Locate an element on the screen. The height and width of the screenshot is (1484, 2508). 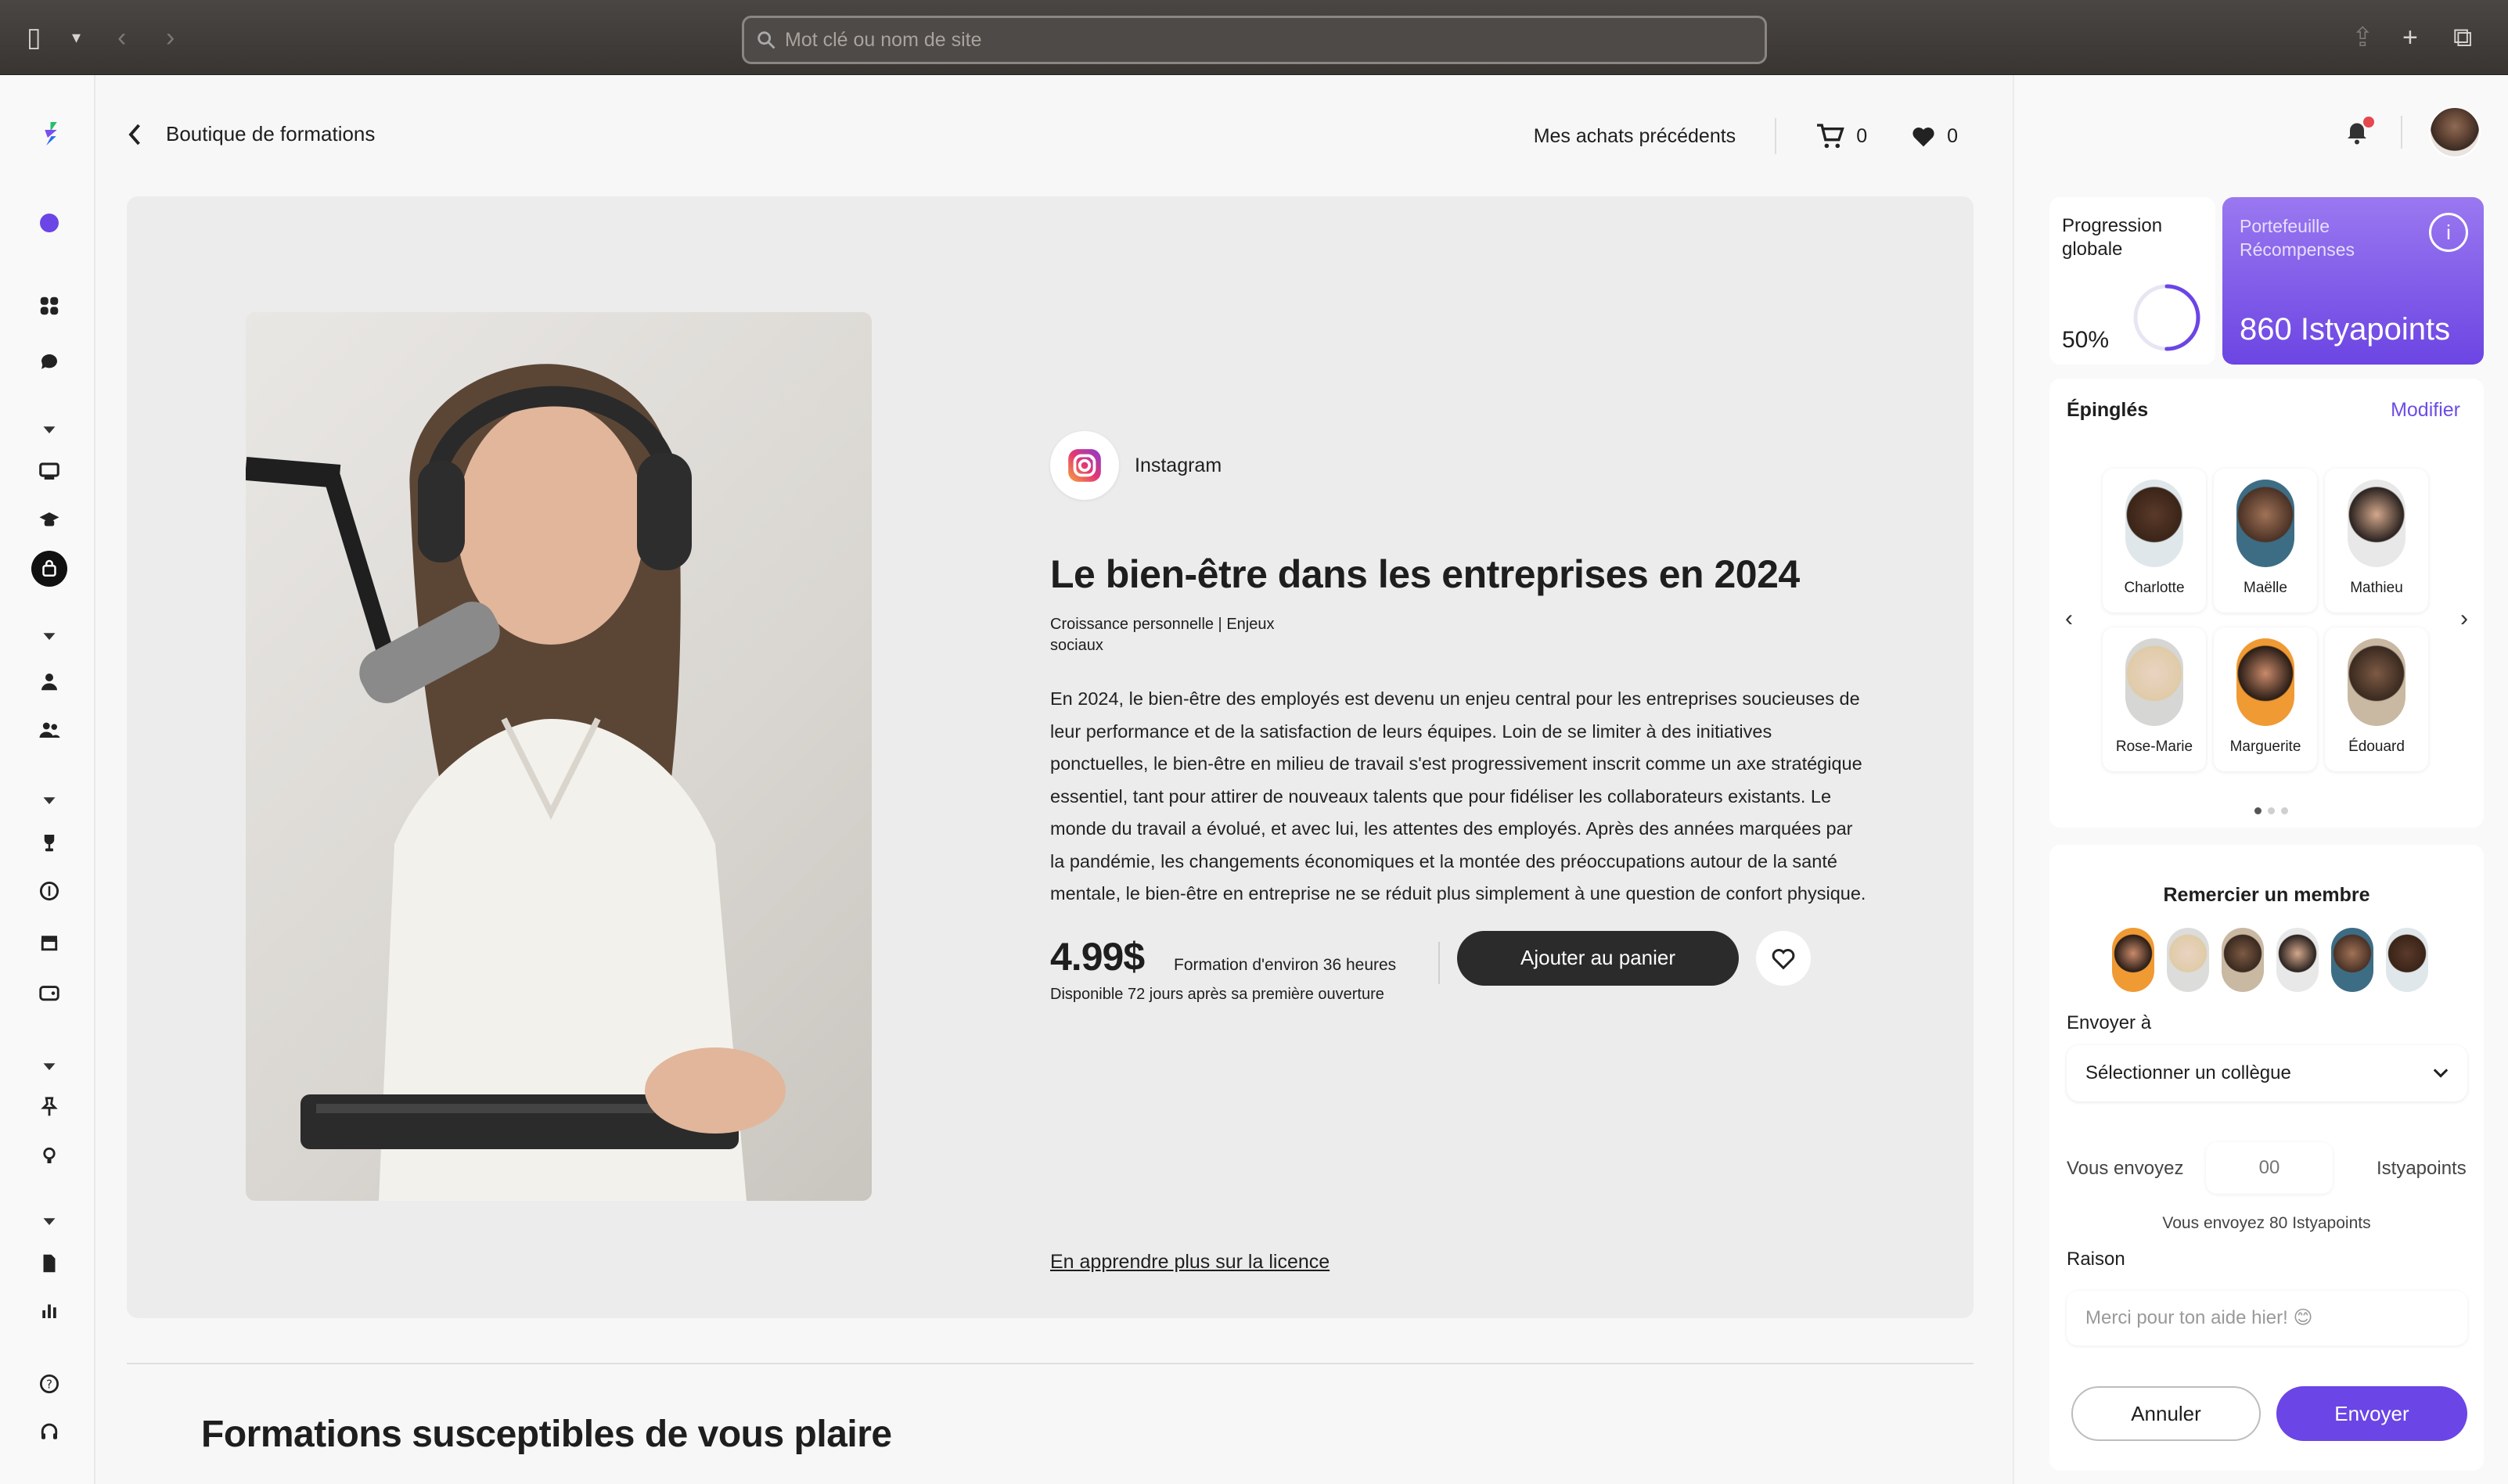
person-name: Rose-Marie is located at coordinates (2154, 746).